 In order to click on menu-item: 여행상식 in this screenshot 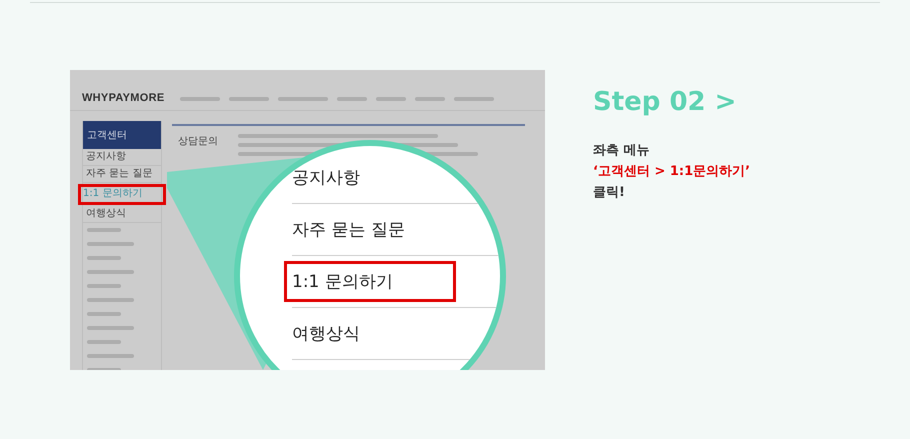, I will do `click(326, 333)`.